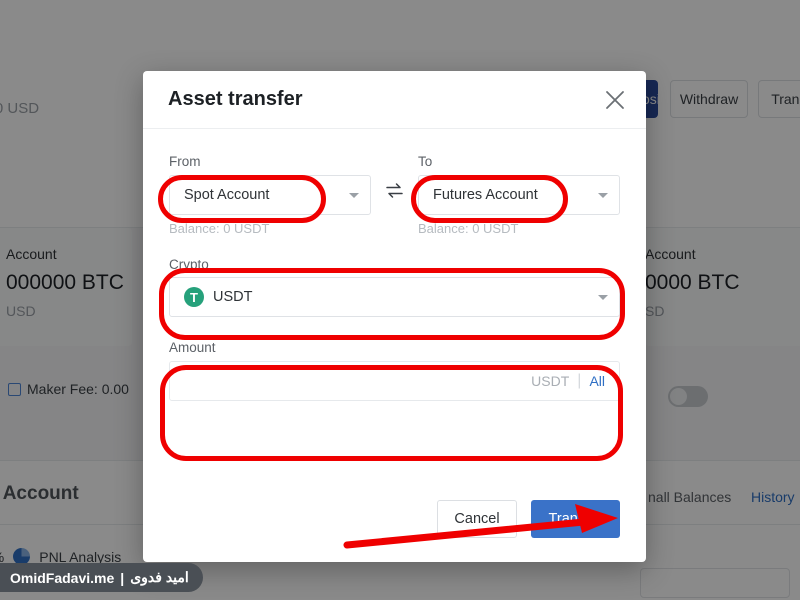 The image size is (800, 600). What do you see at coordinates (485, 194) in the screenshot?
I see `to-account-value: Futures Account` at bounding box center [485, 194].